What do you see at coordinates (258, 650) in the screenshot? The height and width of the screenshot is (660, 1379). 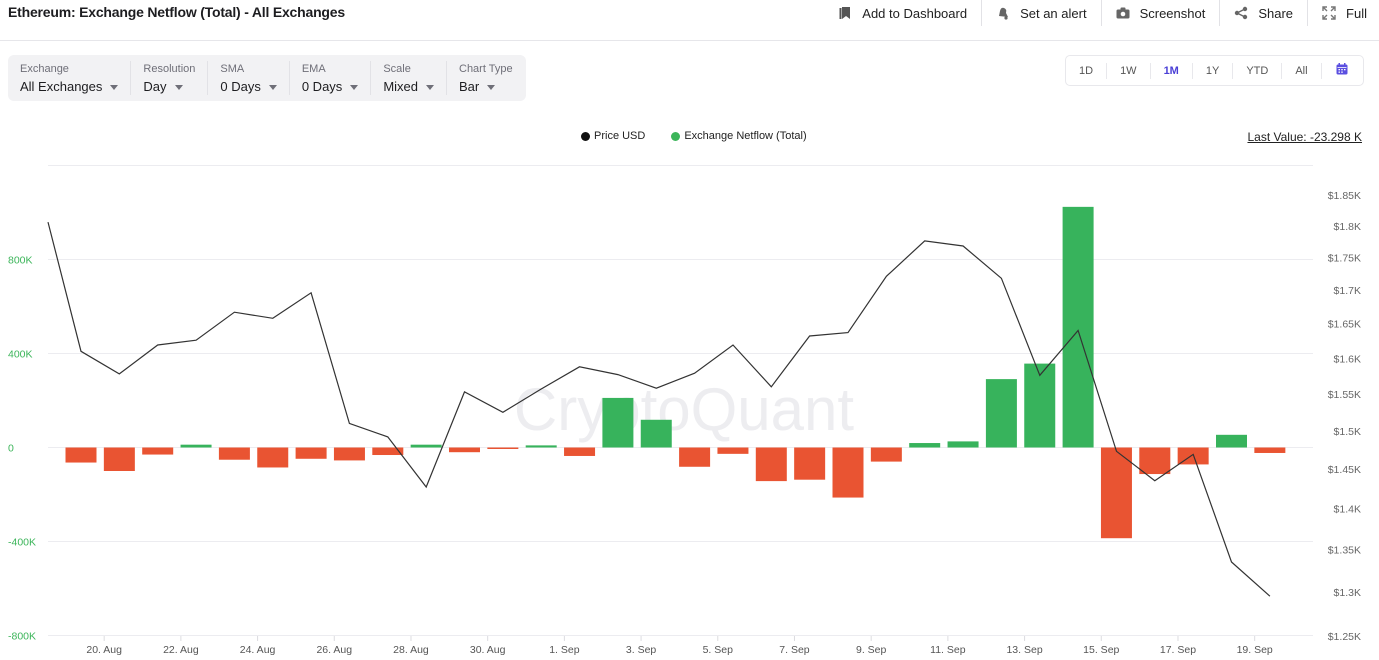 I see `x-axis-tick-label: 24. Aug` at bounding box center [258, 650].